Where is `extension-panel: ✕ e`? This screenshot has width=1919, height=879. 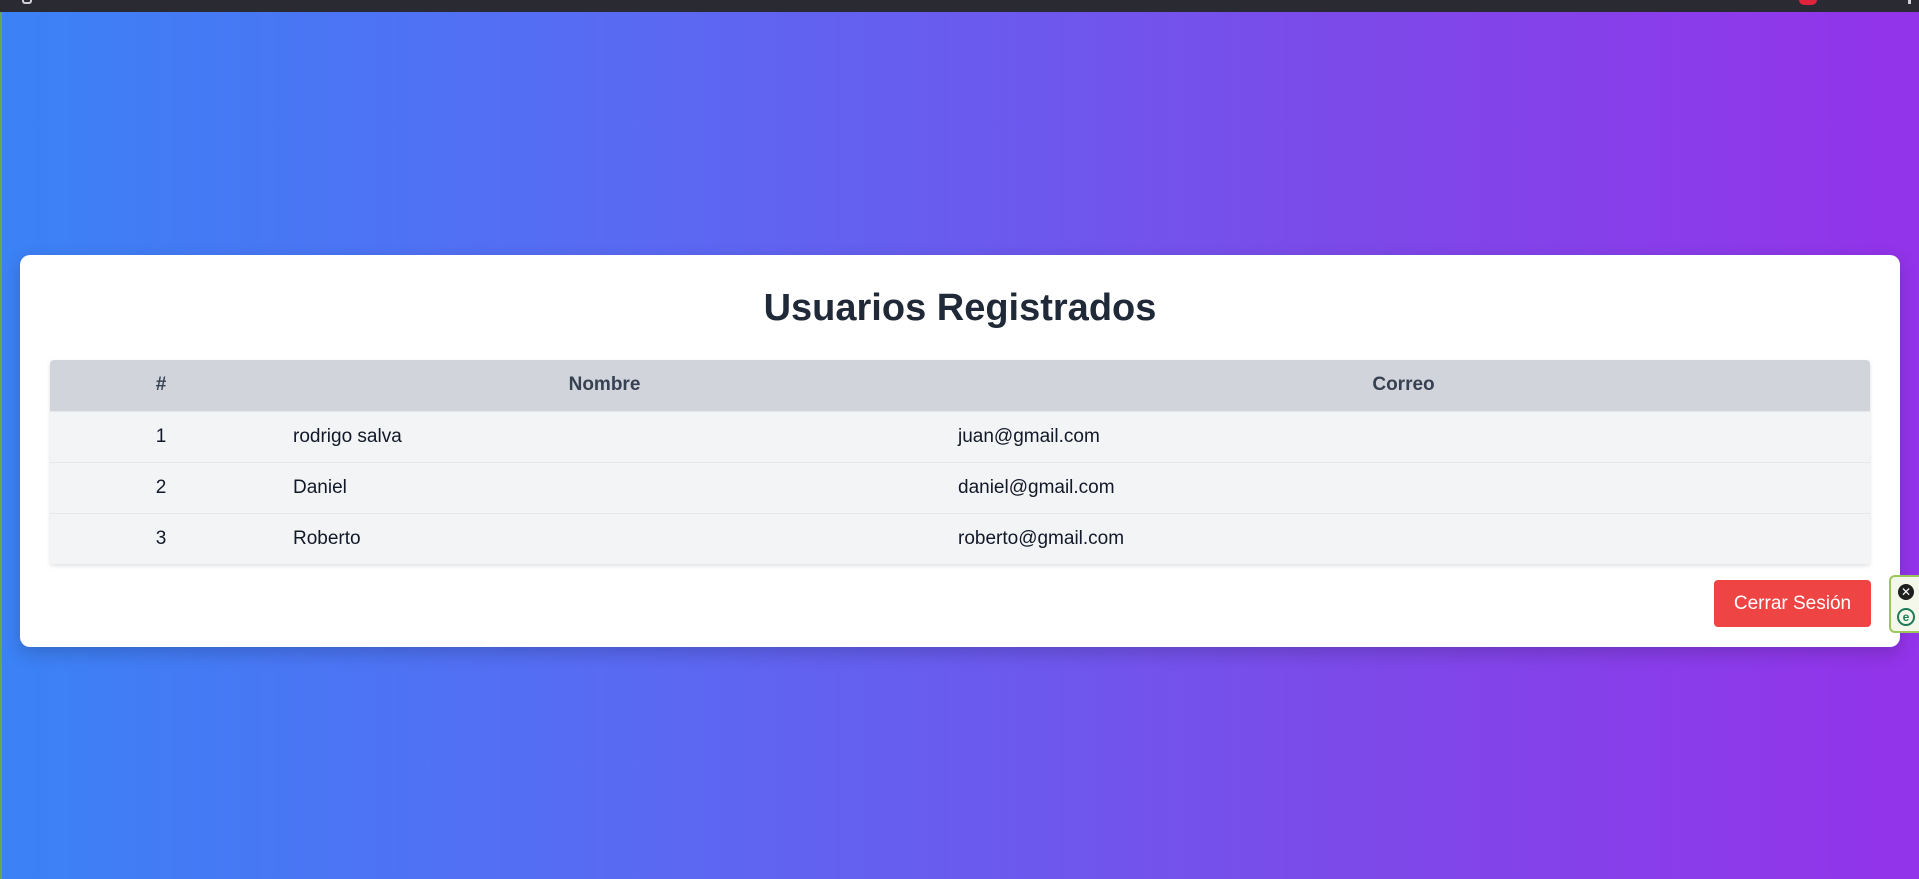
extension-panel: ✕ e is located at coordinates (1904, 604).